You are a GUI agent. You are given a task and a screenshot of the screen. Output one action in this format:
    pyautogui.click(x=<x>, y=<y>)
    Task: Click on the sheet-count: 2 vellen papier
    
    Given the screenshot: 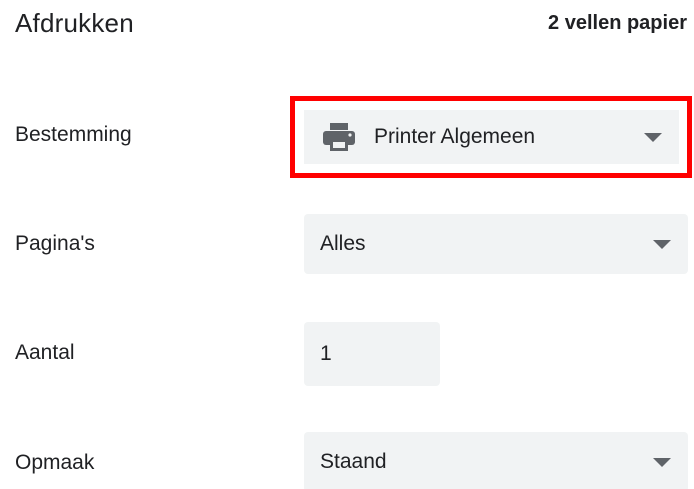 What is the action you would take?
    pyautogui.click(x=617, y=23)
    